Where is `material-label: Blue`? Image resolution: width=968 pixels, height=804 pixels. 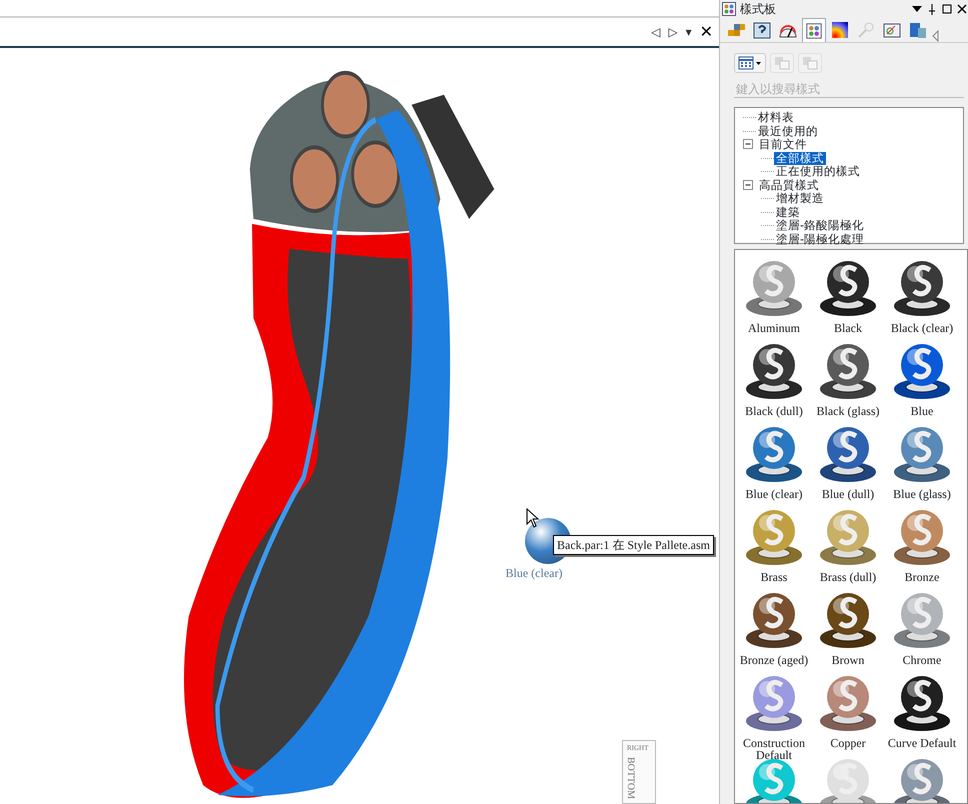 material-label: Blue is located at coordinates (922, 411).